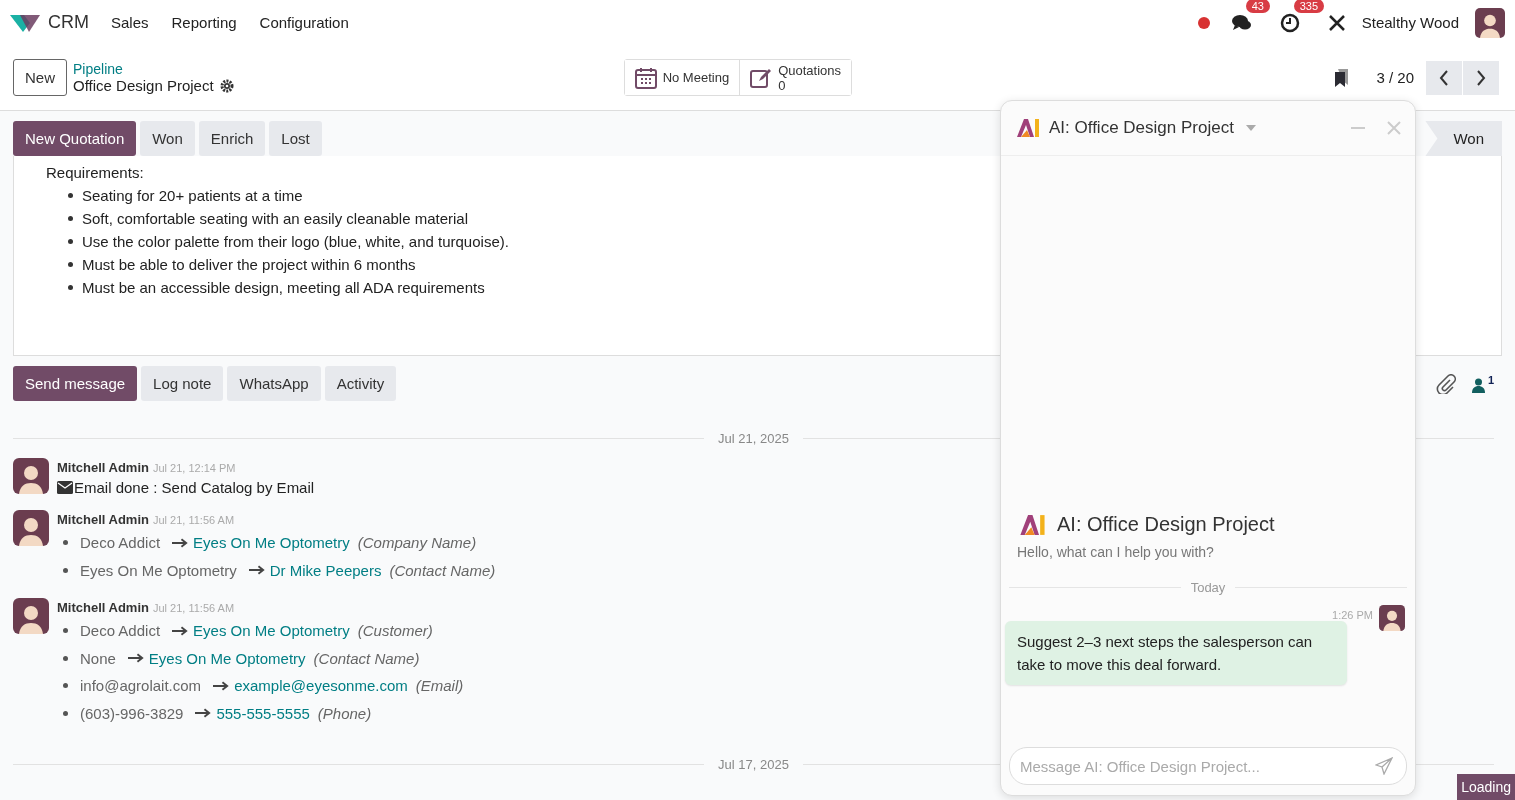  What do you see at coordinates (283, 288) in the screenshot?
I see `requirement-item: Must be an accessible design, meeting all ADA requirements` at bounding box center [283, 288].